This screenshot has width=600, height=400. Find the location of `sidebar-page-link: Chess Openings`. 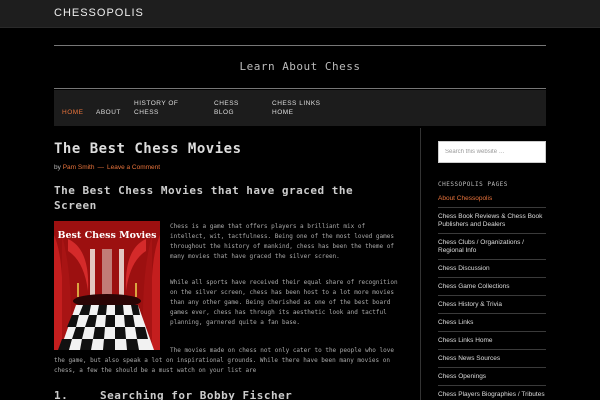

sidebar-page-link: Chess Openings is located at coordinates (492, 377).